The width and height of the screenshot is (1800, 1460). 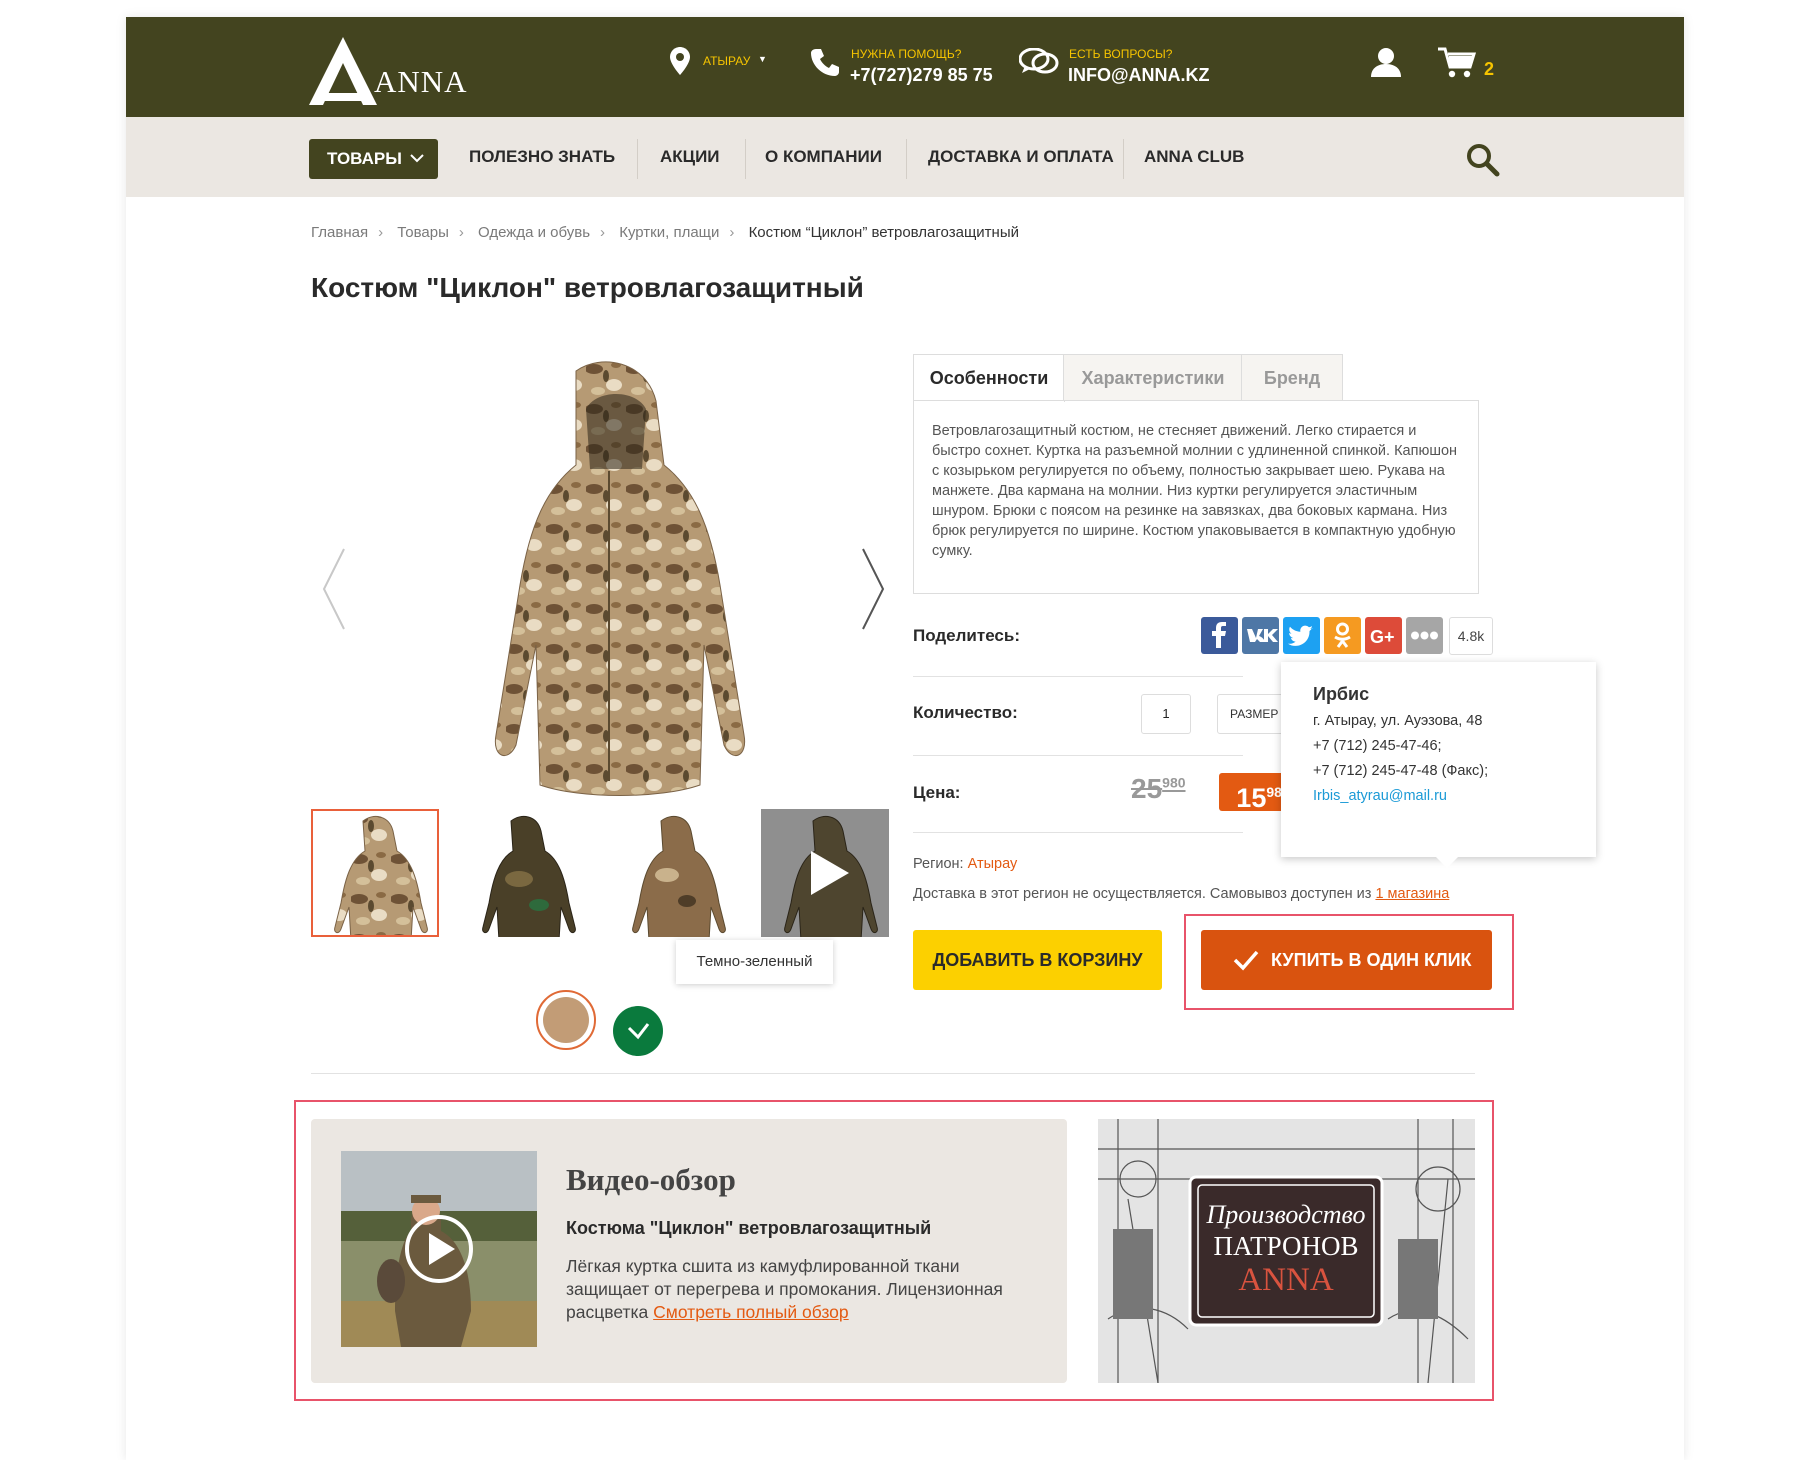 I want to click on buy-one-click-label: КУПИТЬ В ОДИН КЛИК, so click(x=1371, y=960).